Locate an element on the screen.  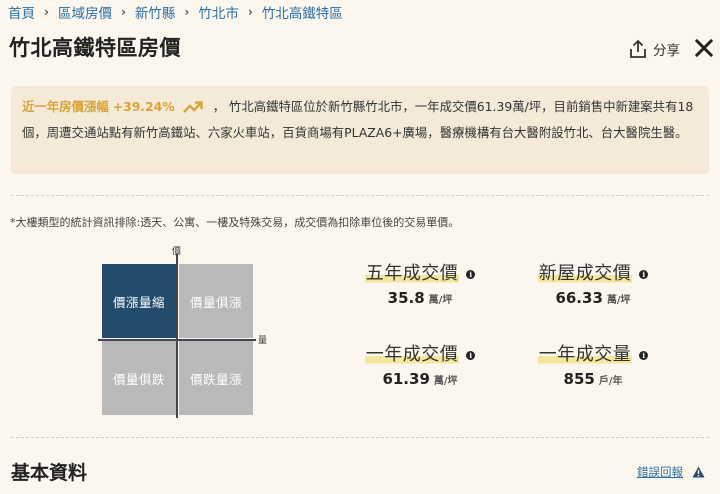
warning-icon is located at coordinates (698, 472).